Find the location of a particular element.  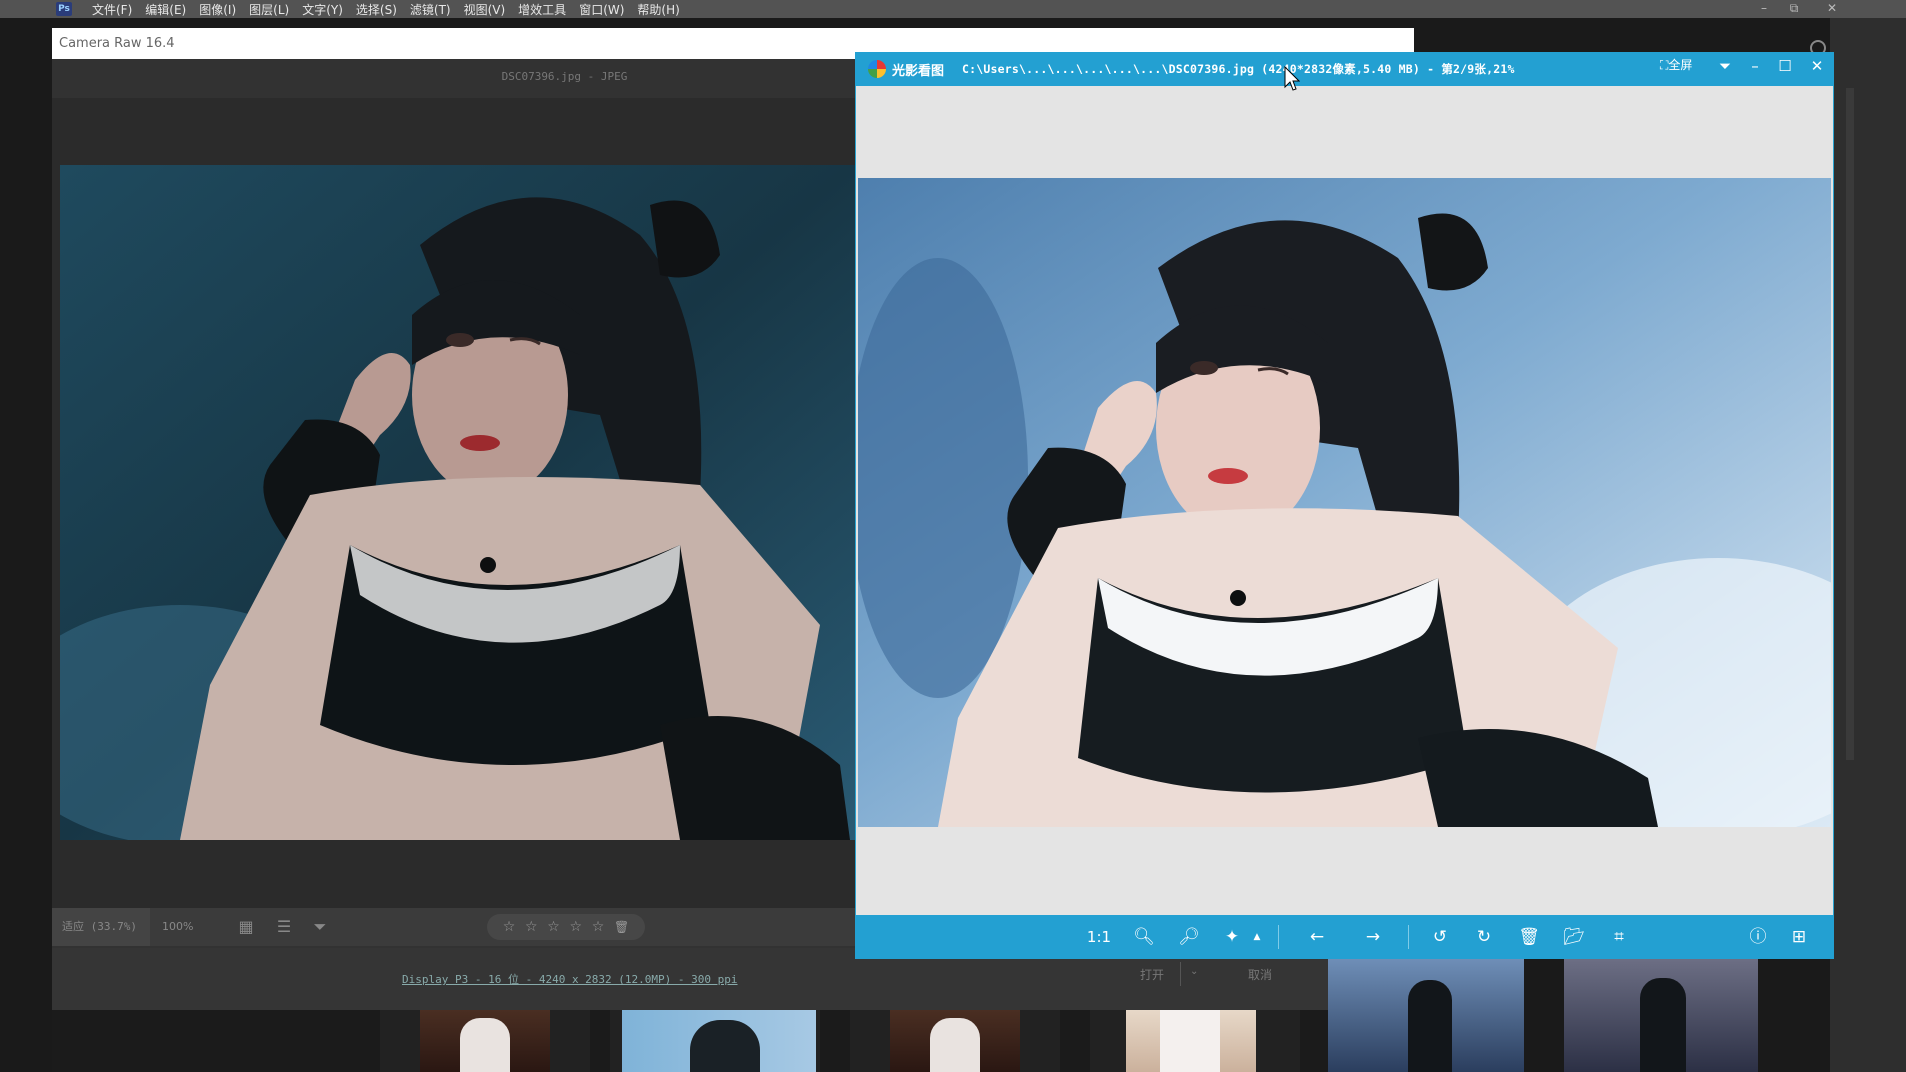

grid-icon: ⊞ is located at coordinates (1799, 937).